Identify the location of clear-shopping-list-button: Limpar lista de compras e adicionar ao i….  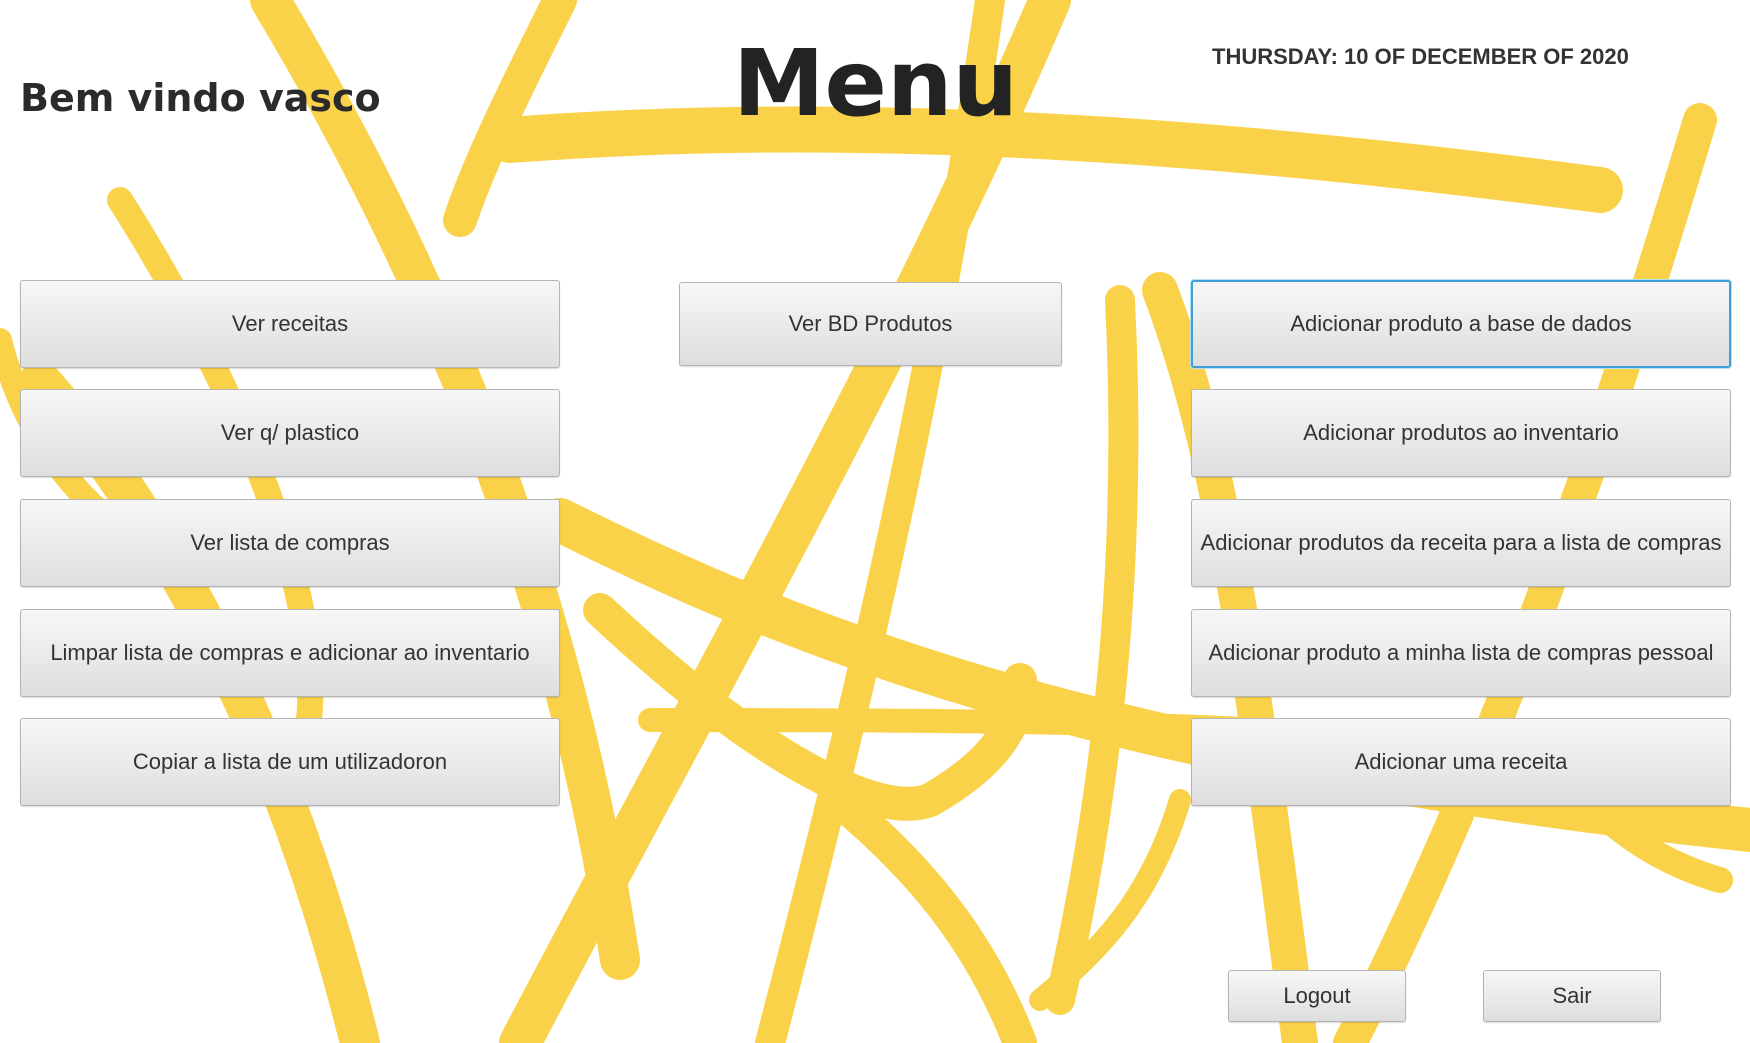
(290, 653).